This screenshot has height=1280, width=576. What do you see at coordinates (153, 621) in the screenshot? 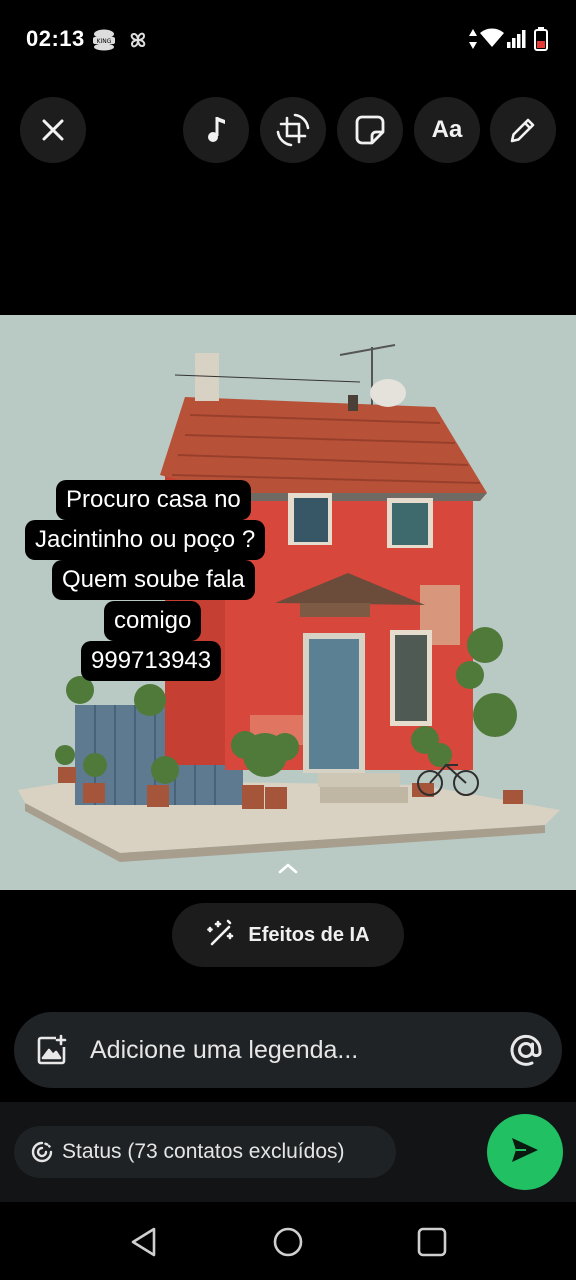
I see `overlay-text-line: comigo` at bounding box center [153, 621].